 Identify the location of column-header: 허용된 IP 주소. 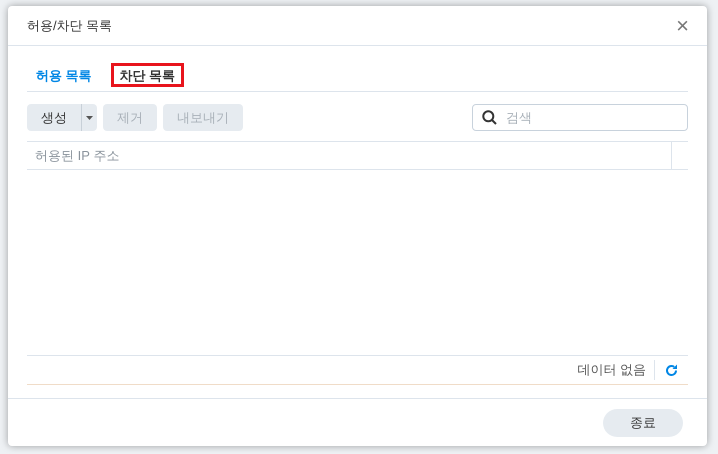
(77, 155).